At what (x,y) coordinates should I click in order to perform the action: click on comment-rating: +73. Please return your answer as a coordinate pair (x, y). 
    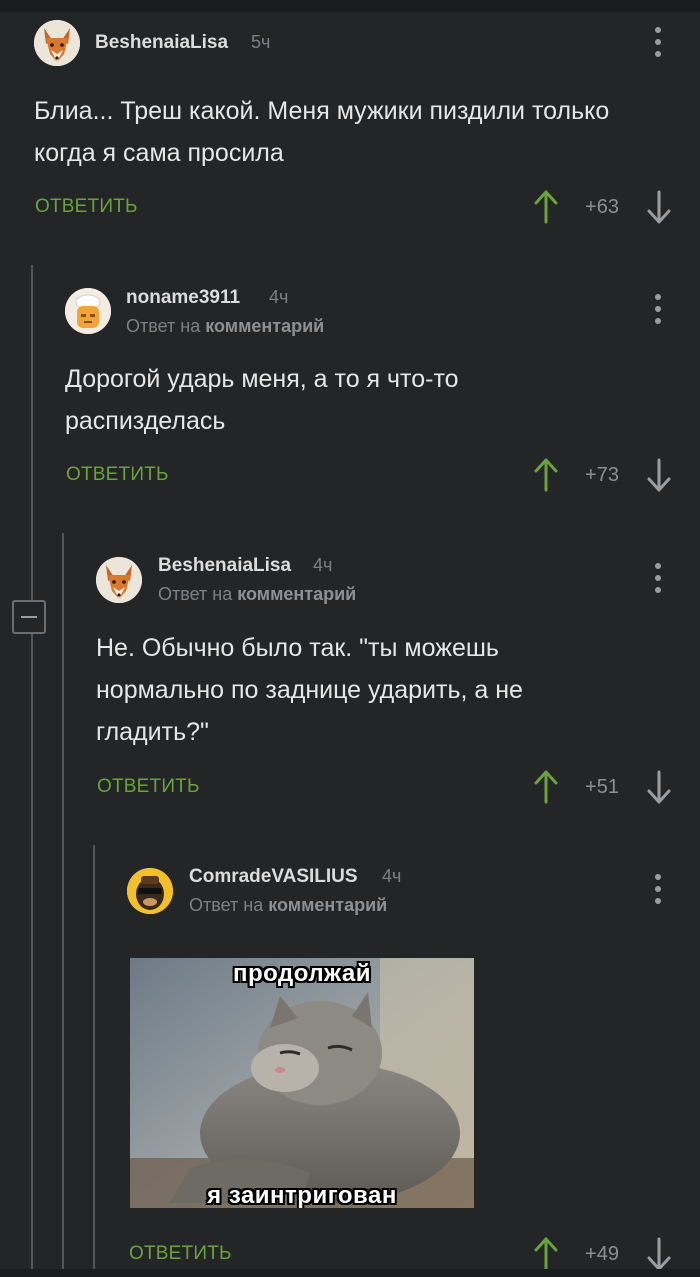
    Looking at the image, I should click on (602, 475).